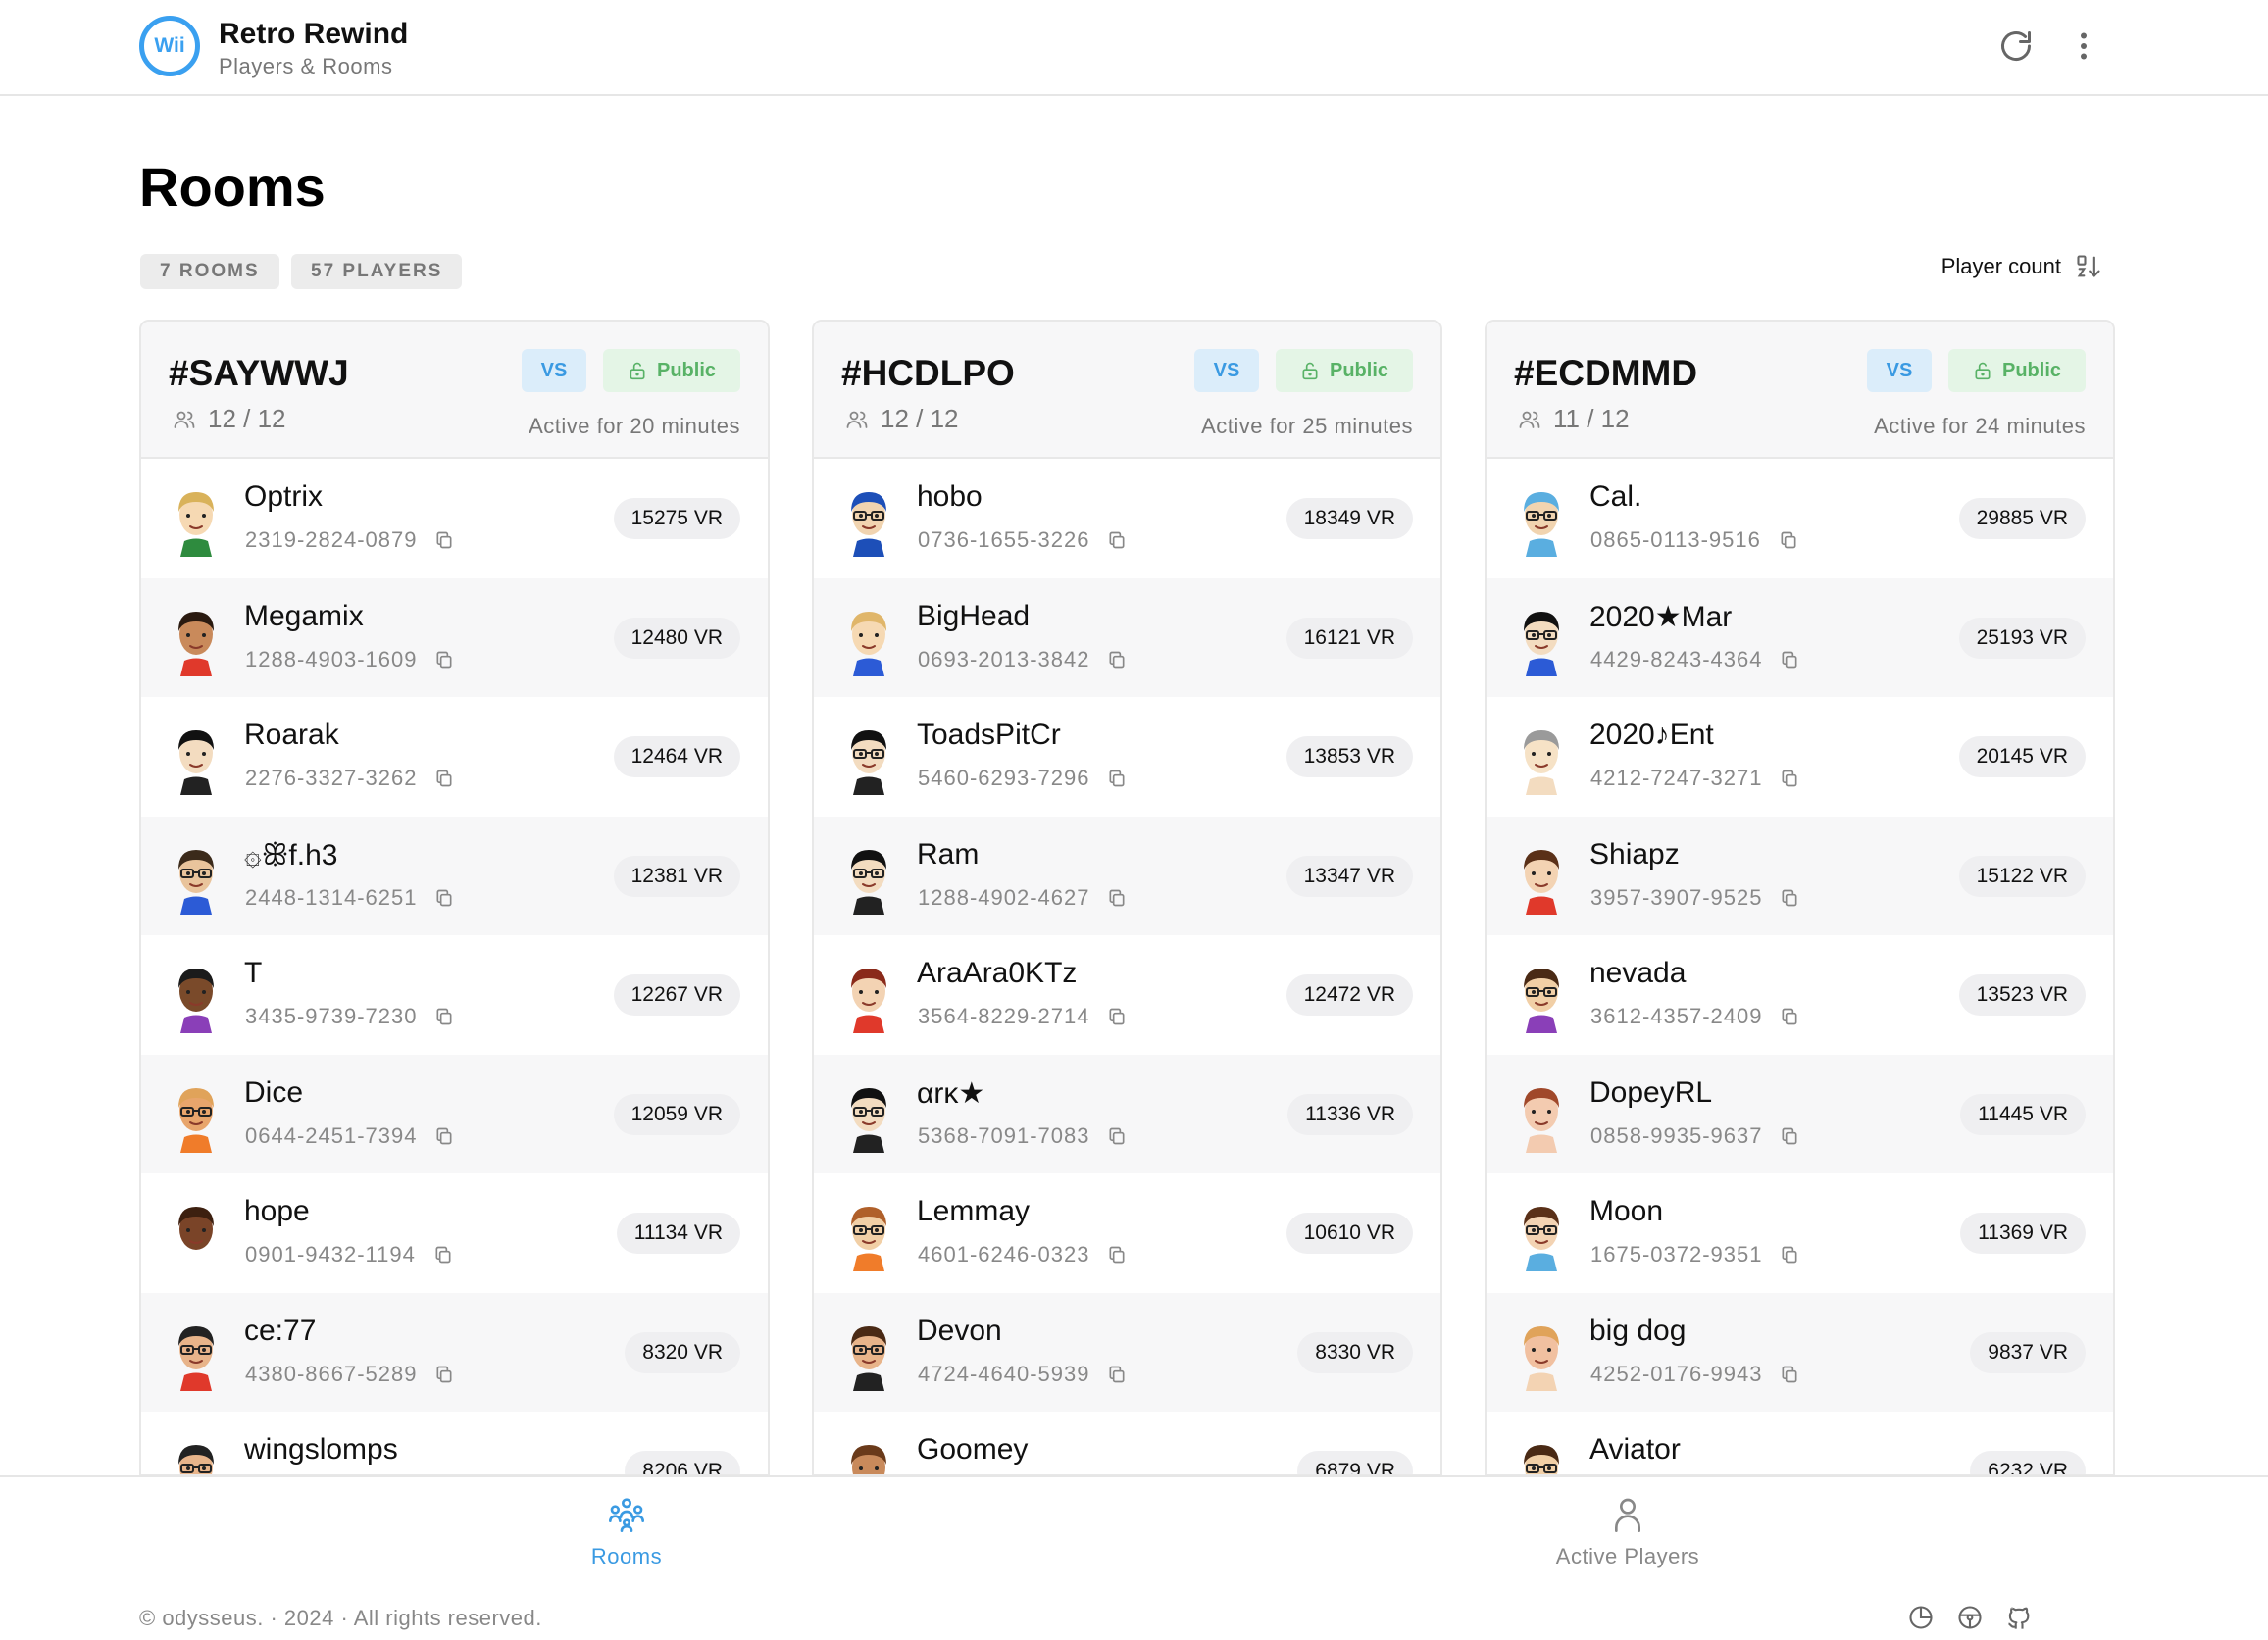 This screenshot has height=1640, width=2268. I want to click on player-row: Roarak 2276-3327-3262 12464 VR, so click(454, 757).